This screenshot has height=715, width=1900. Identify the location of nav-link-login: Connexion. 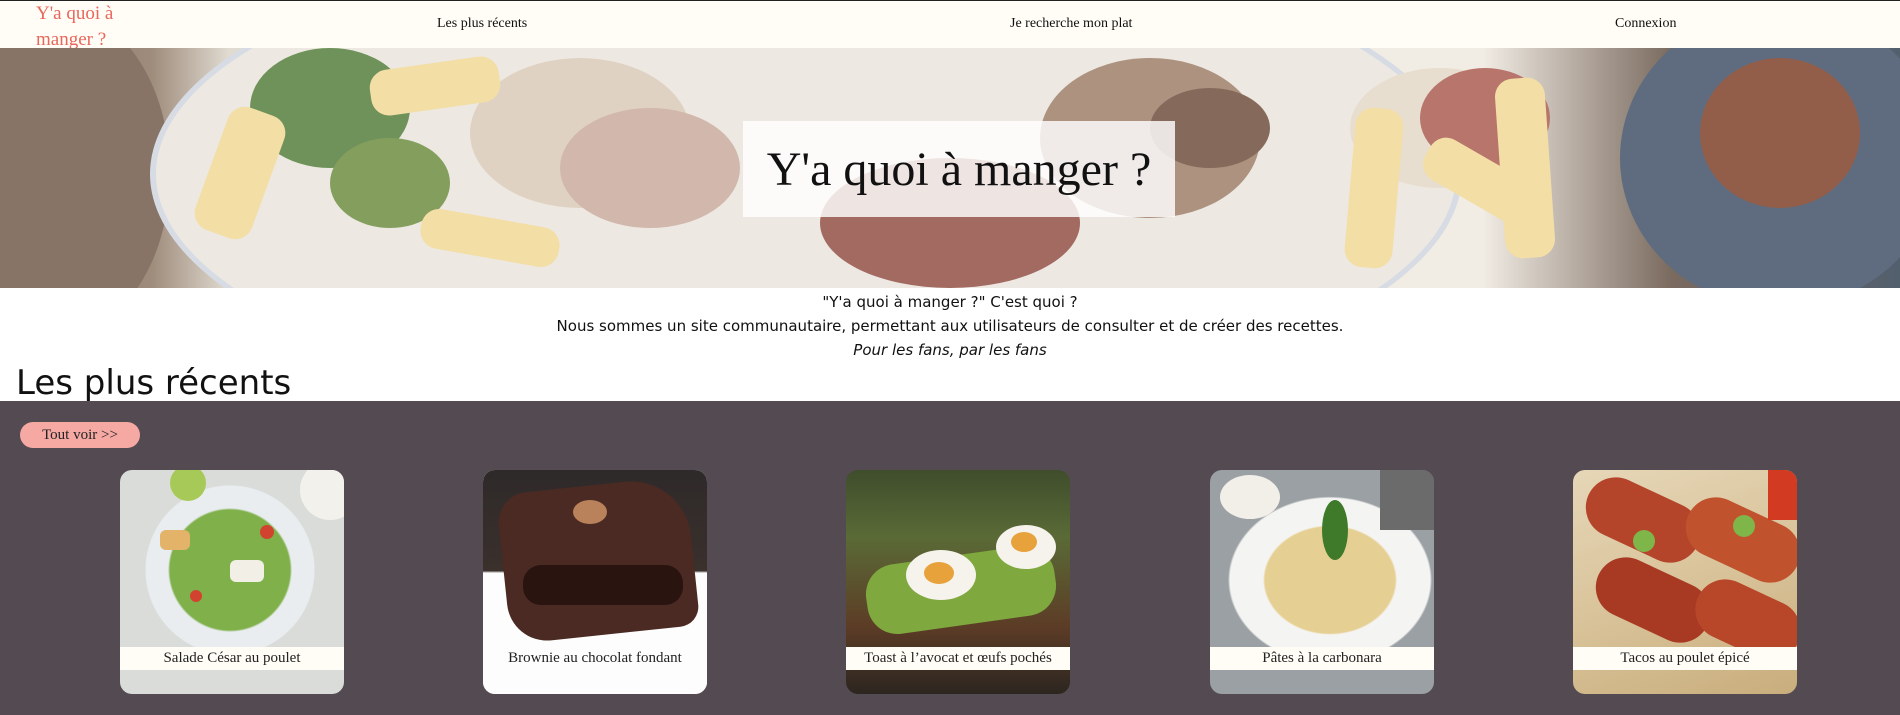
(1645, 24).